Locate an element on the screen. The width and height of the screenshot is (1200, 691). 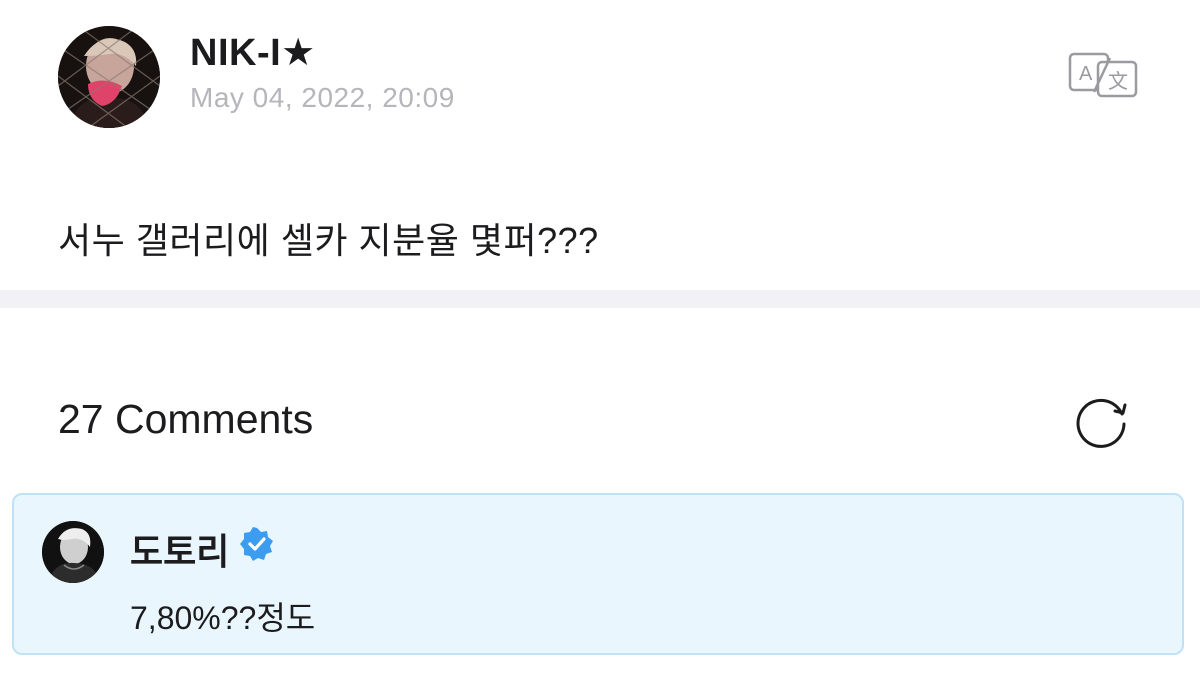
post-body-text: 서누 갤러리에 셀카 지분율 몇퍼??? is located at coordinates (328, 240).